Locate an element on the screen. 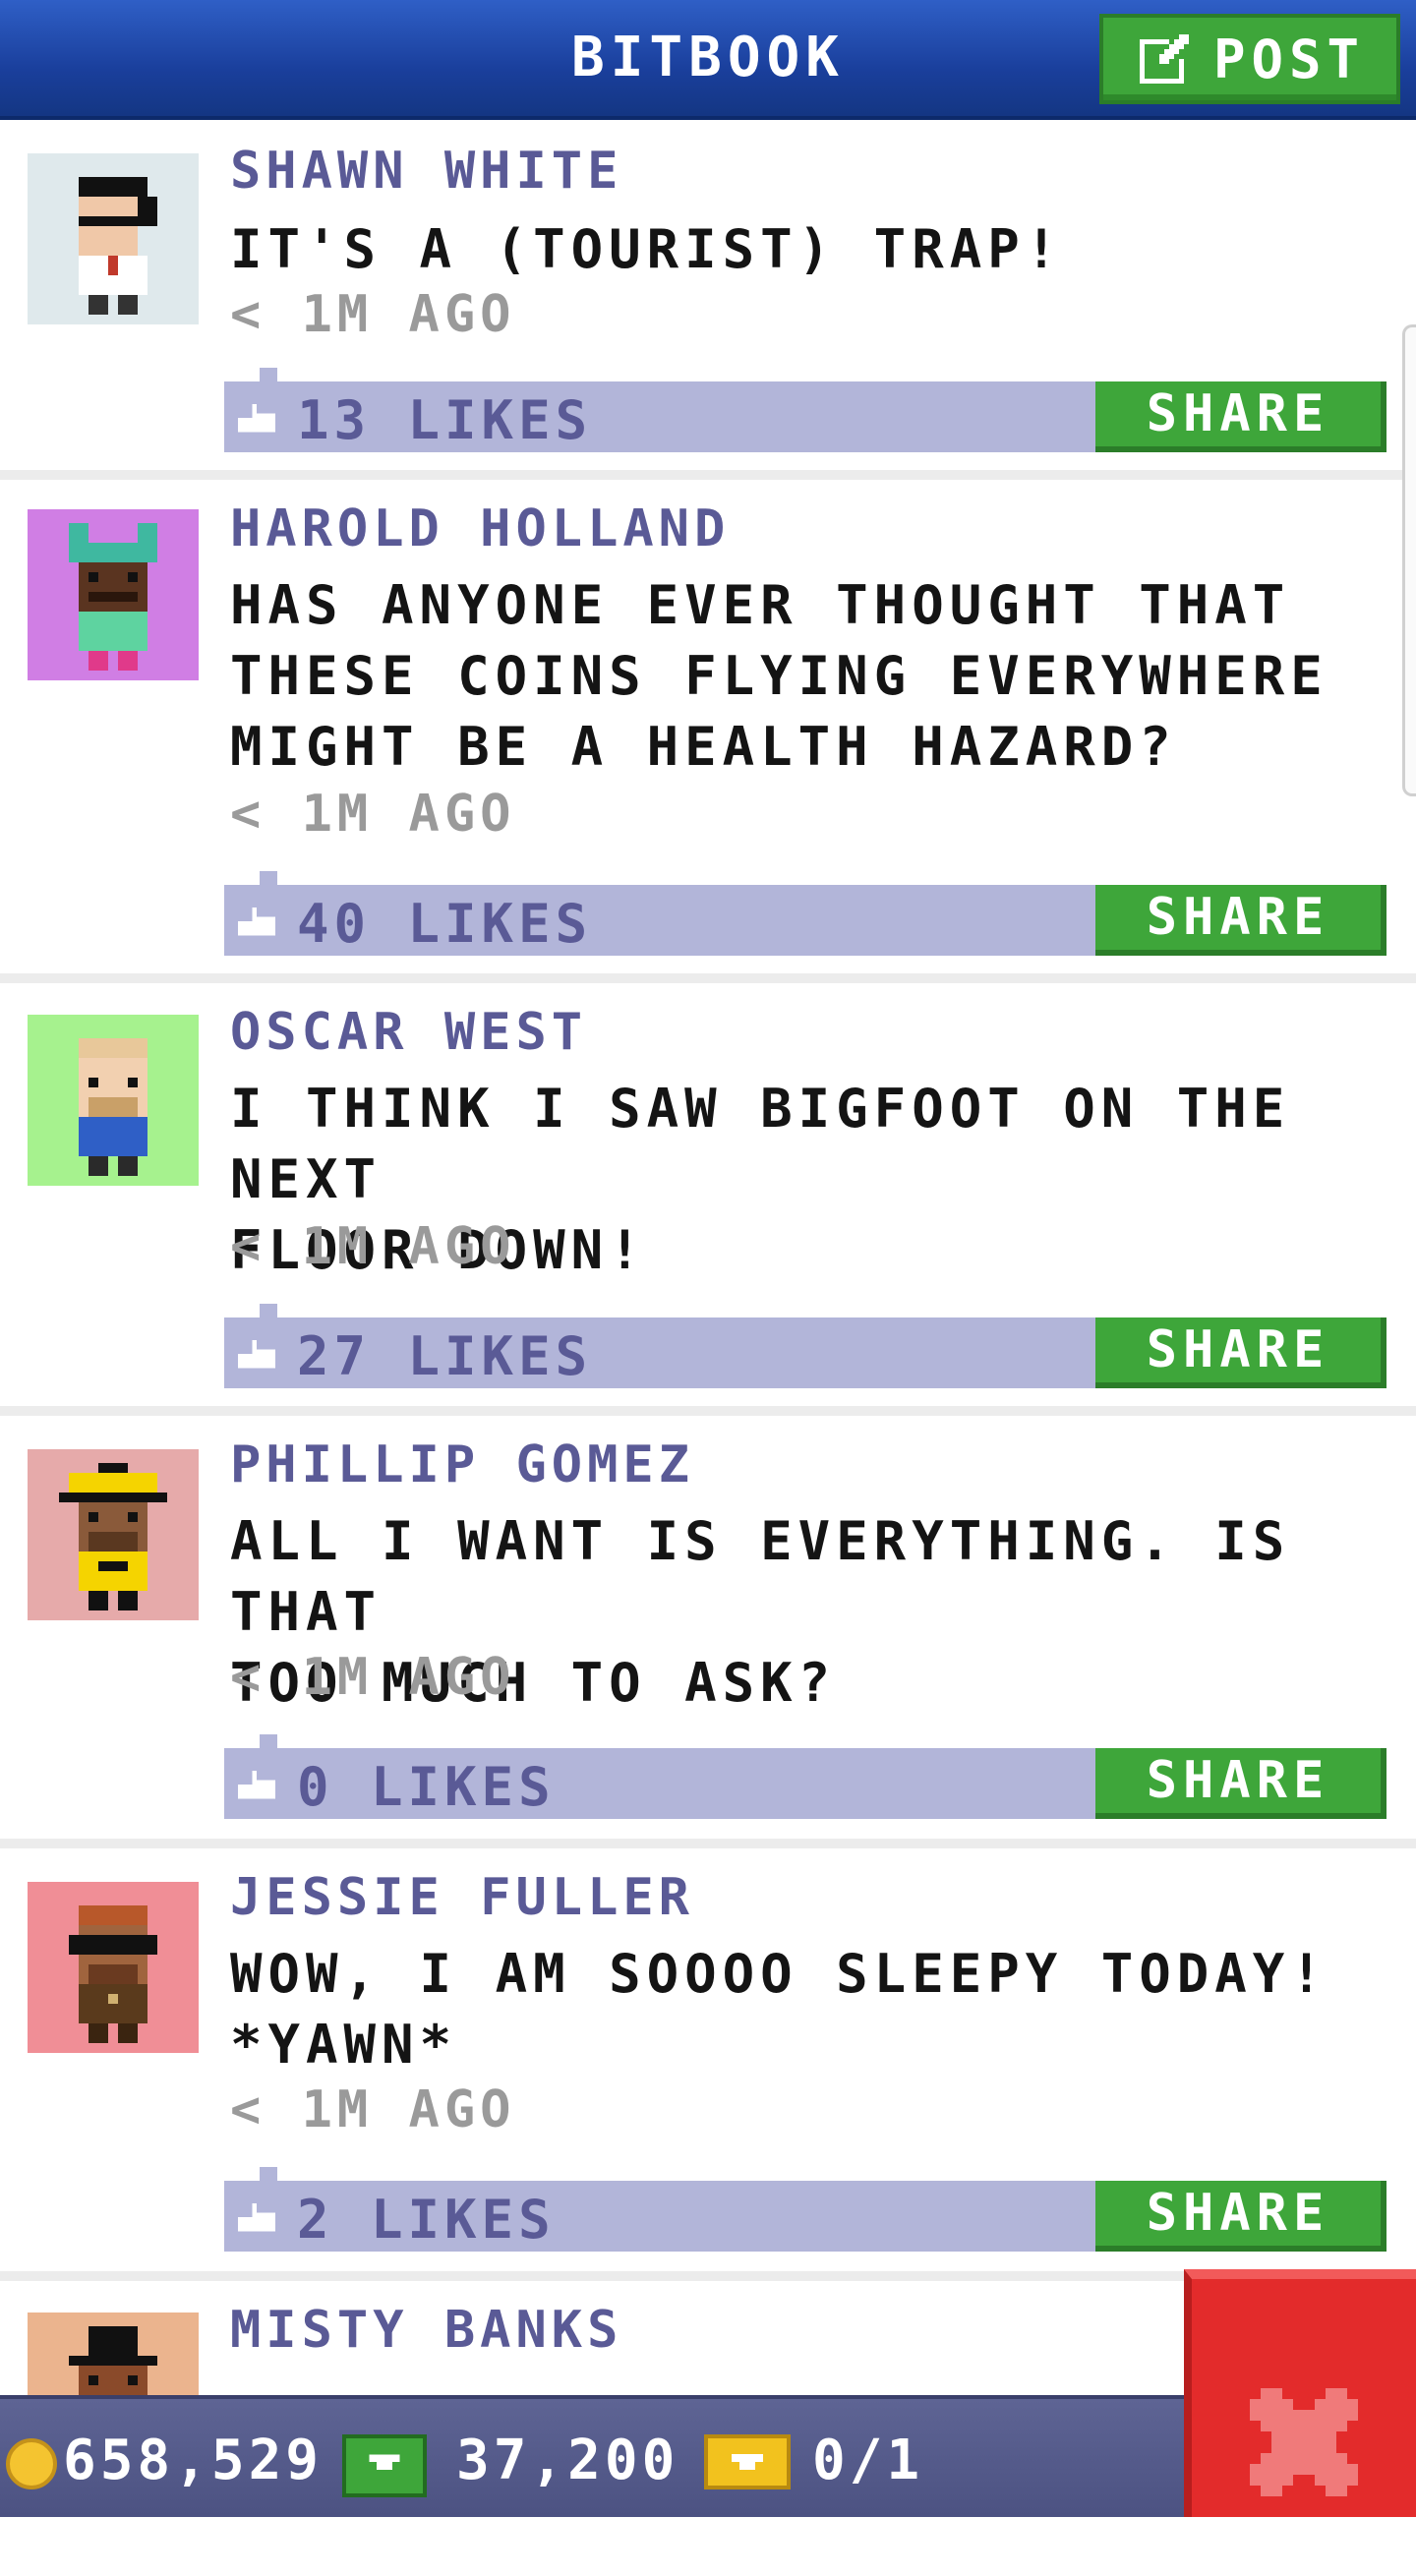  like-bar: 27 LIKES SHARE is located at coordinates (805, 1346).